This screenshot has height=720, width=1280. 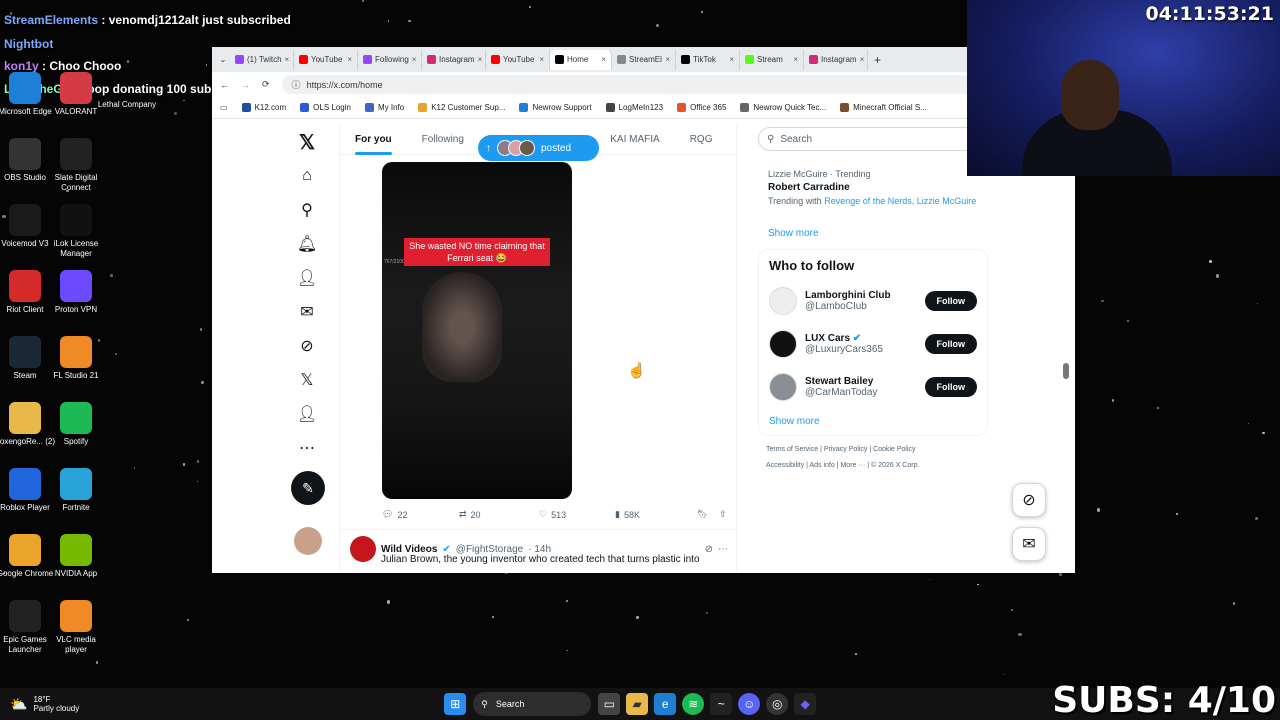 I want to click on feed-tab: RQG, so click(x=701, y=140).